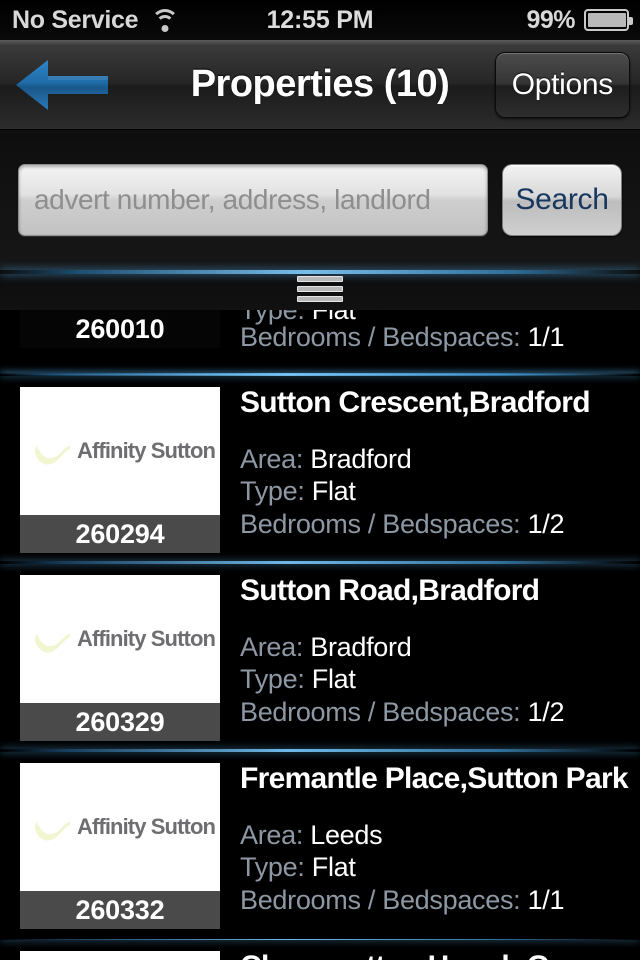 This screenshot has height=960, width=640. What do you see at coordinates (583, 20) in the screenshot?
I see `status-bar-right: 99%` at bounding box center [583, 20].